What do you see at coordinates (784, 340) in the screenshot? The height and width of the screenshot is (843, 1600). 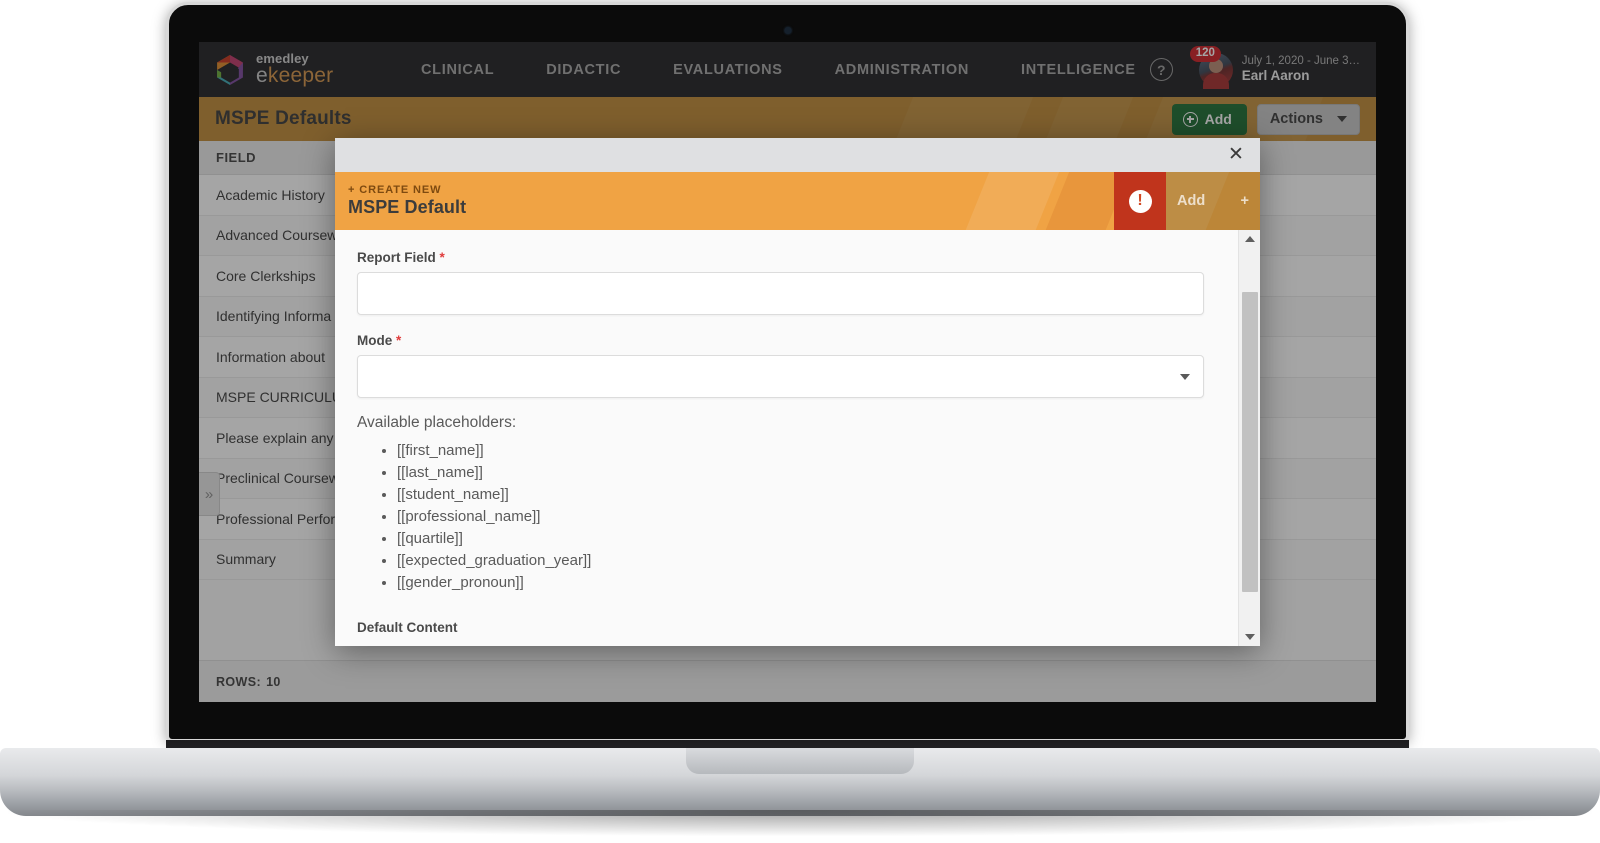 I see `mode-label: Mode *` at bounding box center [784, 340].